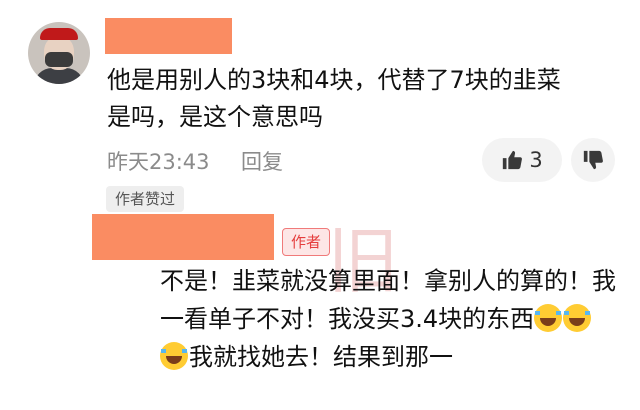 The width and height of the screenshot is (640, 410). What do you see at coordinates (536, 160) in the screenshot?
I see `like-count: 3` at bounding box center [536, 160].